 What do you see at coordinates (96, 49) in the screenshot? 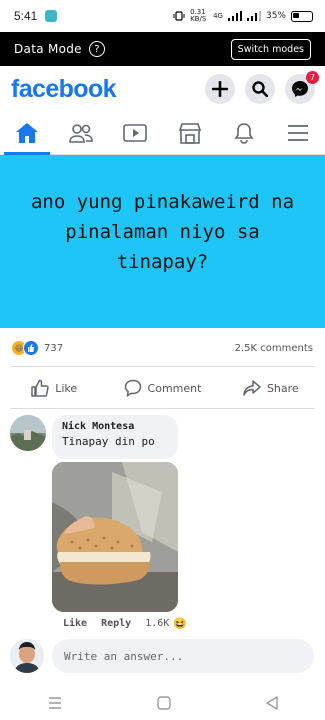
I see `help-icon: ?` at bounding box center [96, 49].